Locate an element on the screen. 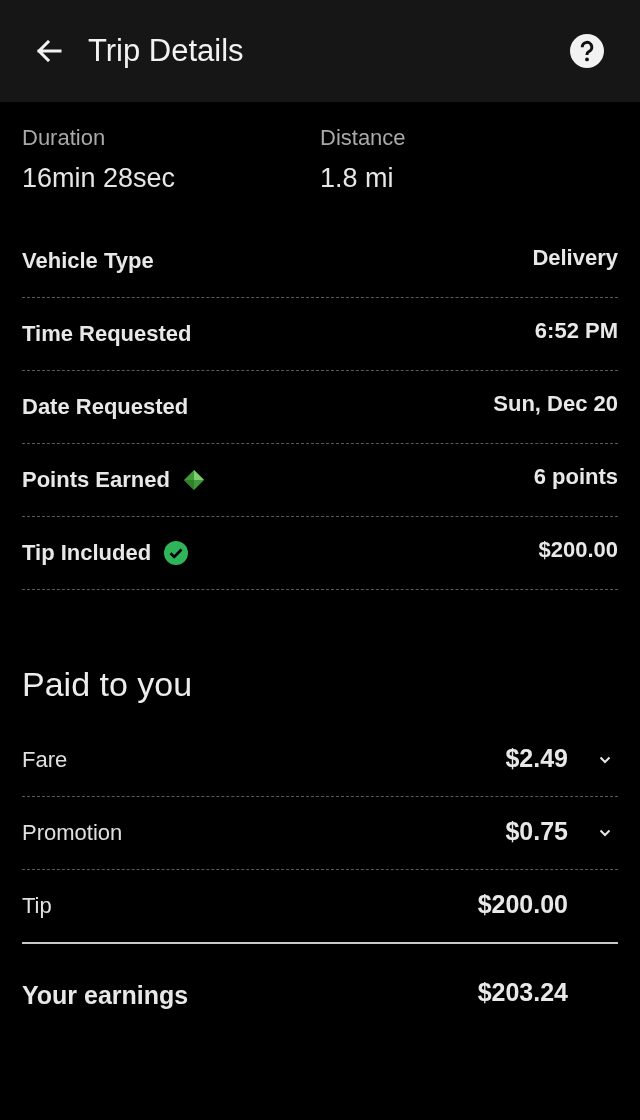 The height and width of the screenshot is (1120, 640). screen-title: Trip Details is located at coordinates (166, 51).